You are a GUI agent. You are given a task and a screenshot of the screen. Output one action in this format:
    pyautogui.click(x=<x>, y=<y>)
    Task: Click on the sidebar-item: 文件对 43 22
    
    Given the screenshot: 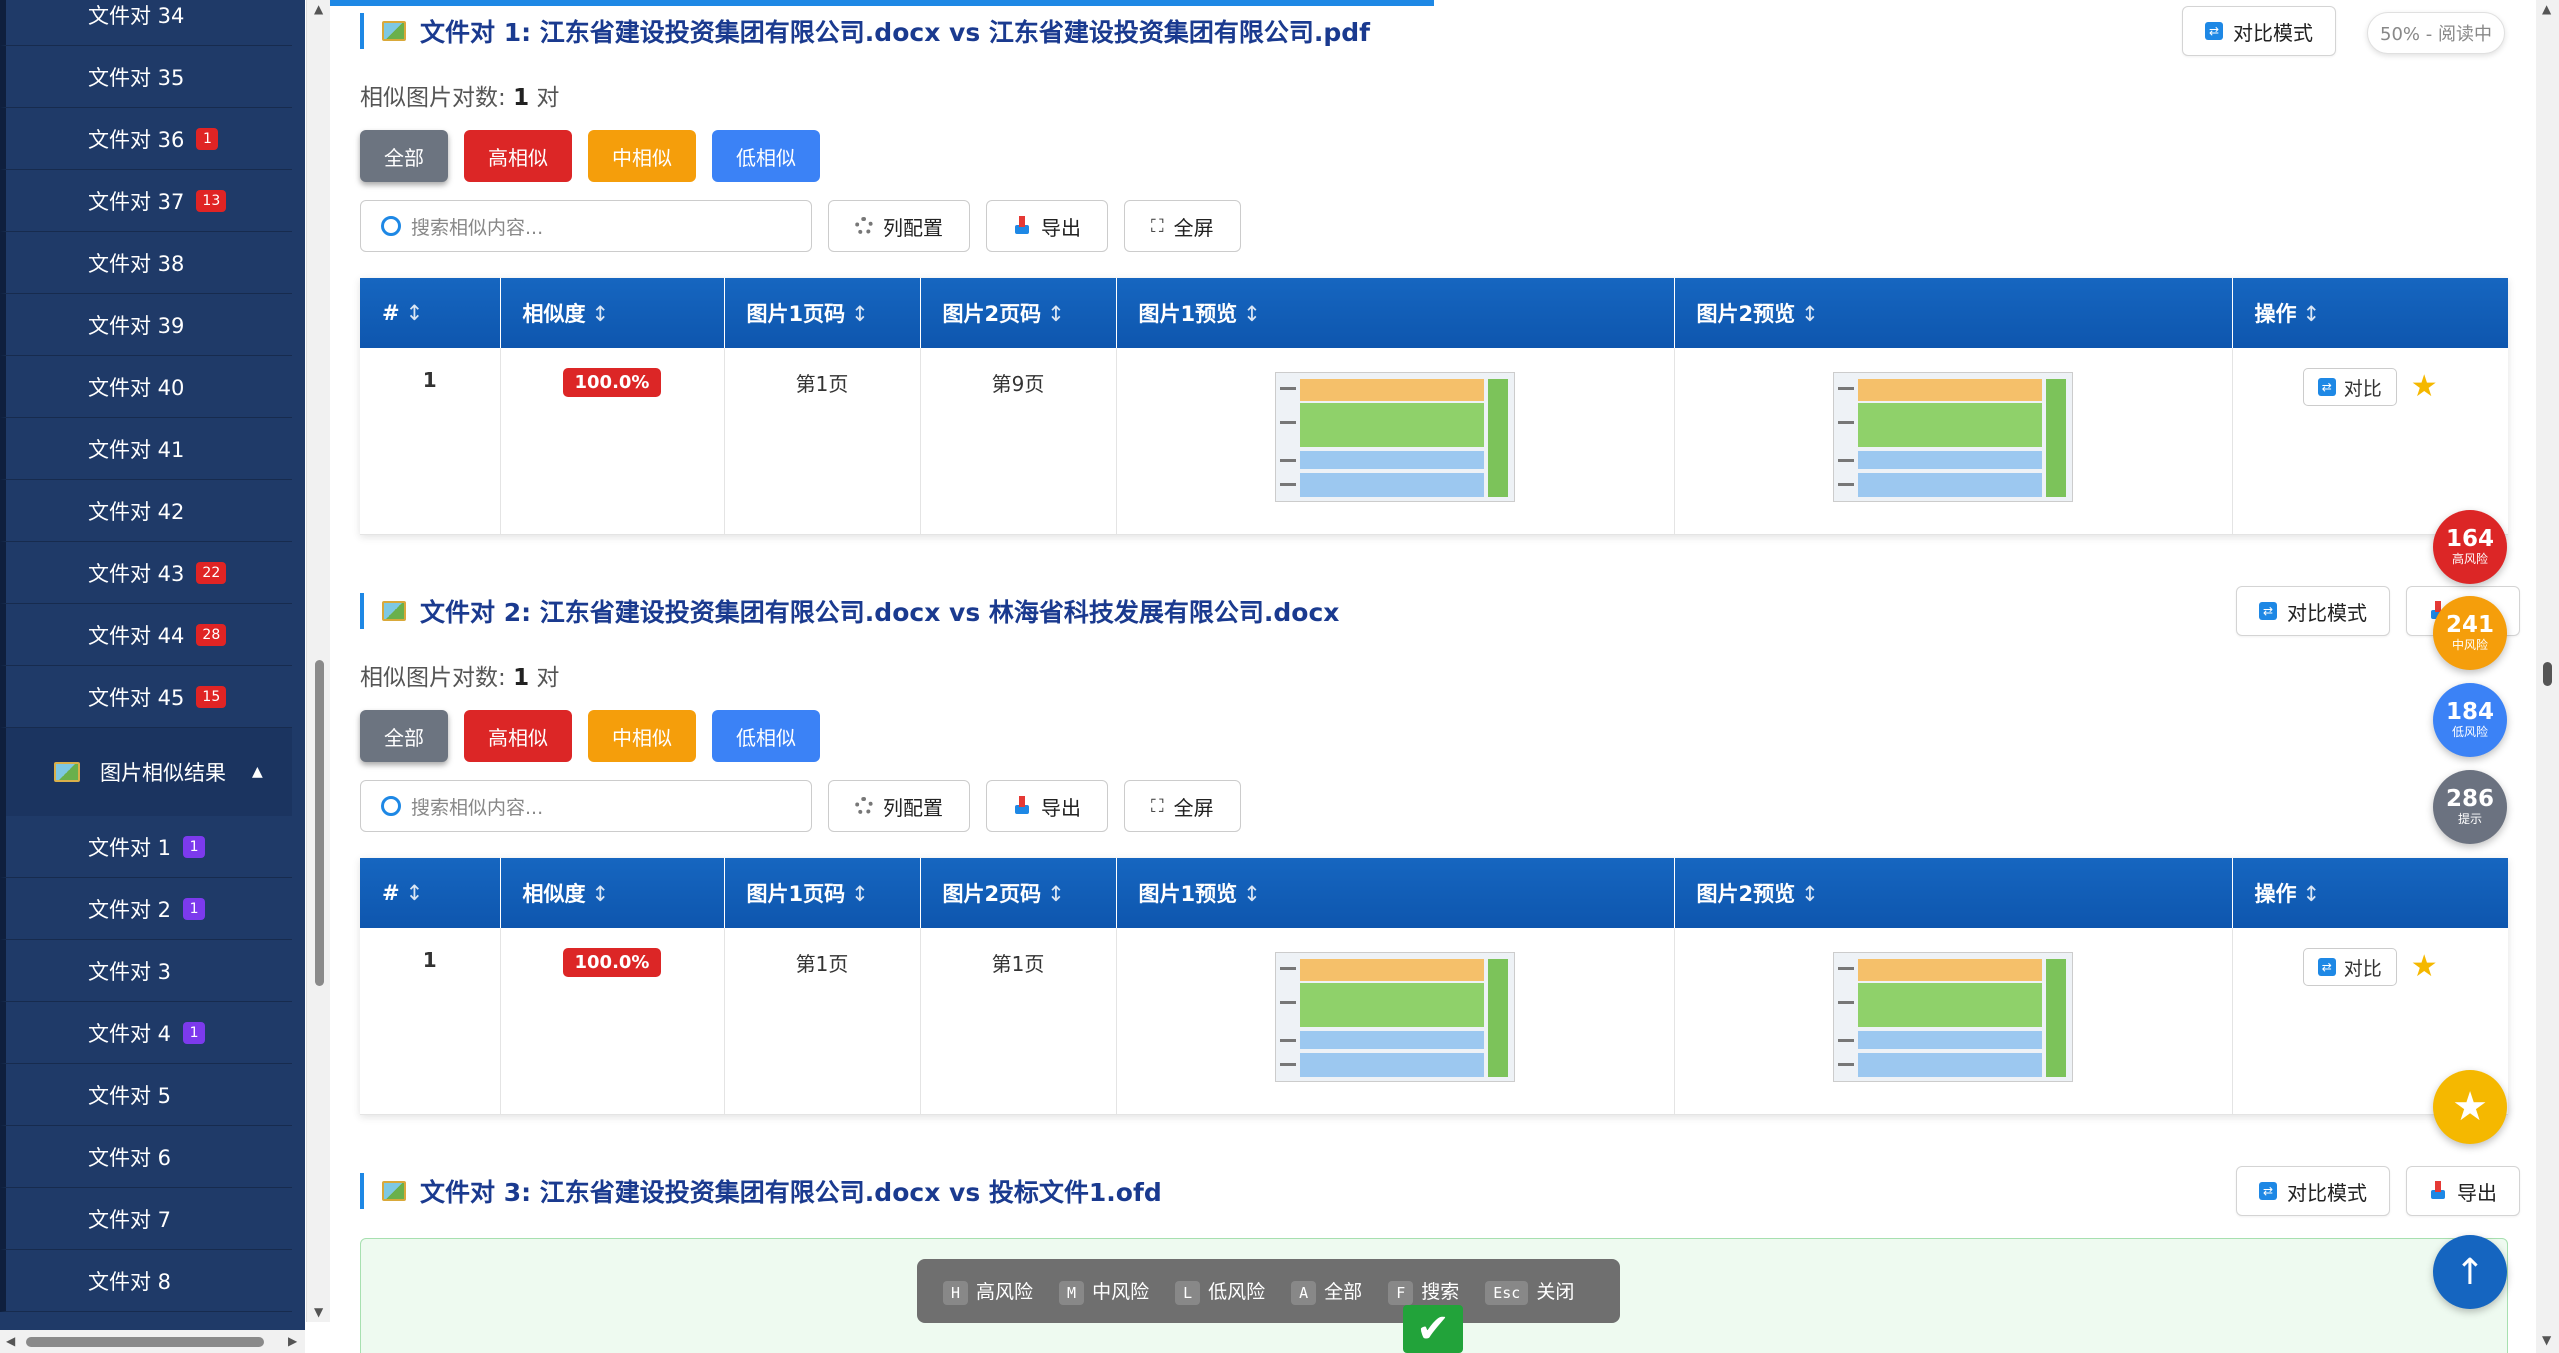 What is the action you would take?
    pyautogui.click(x=146, y=573)
    